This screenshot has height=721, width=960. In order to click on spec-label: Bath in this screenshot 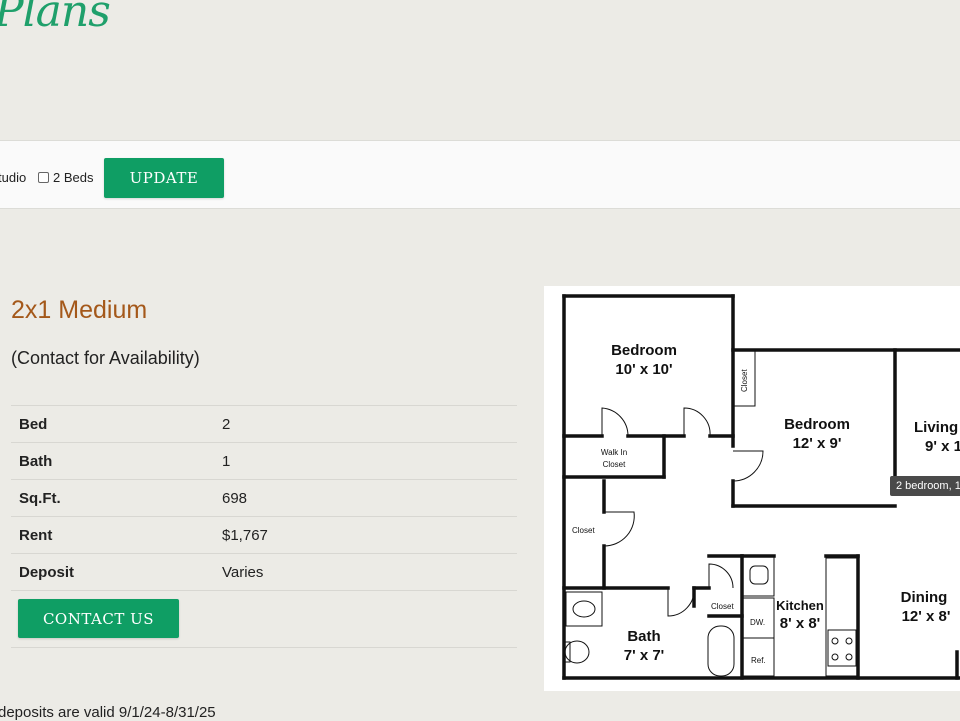, I will do `click(36, 461)`.